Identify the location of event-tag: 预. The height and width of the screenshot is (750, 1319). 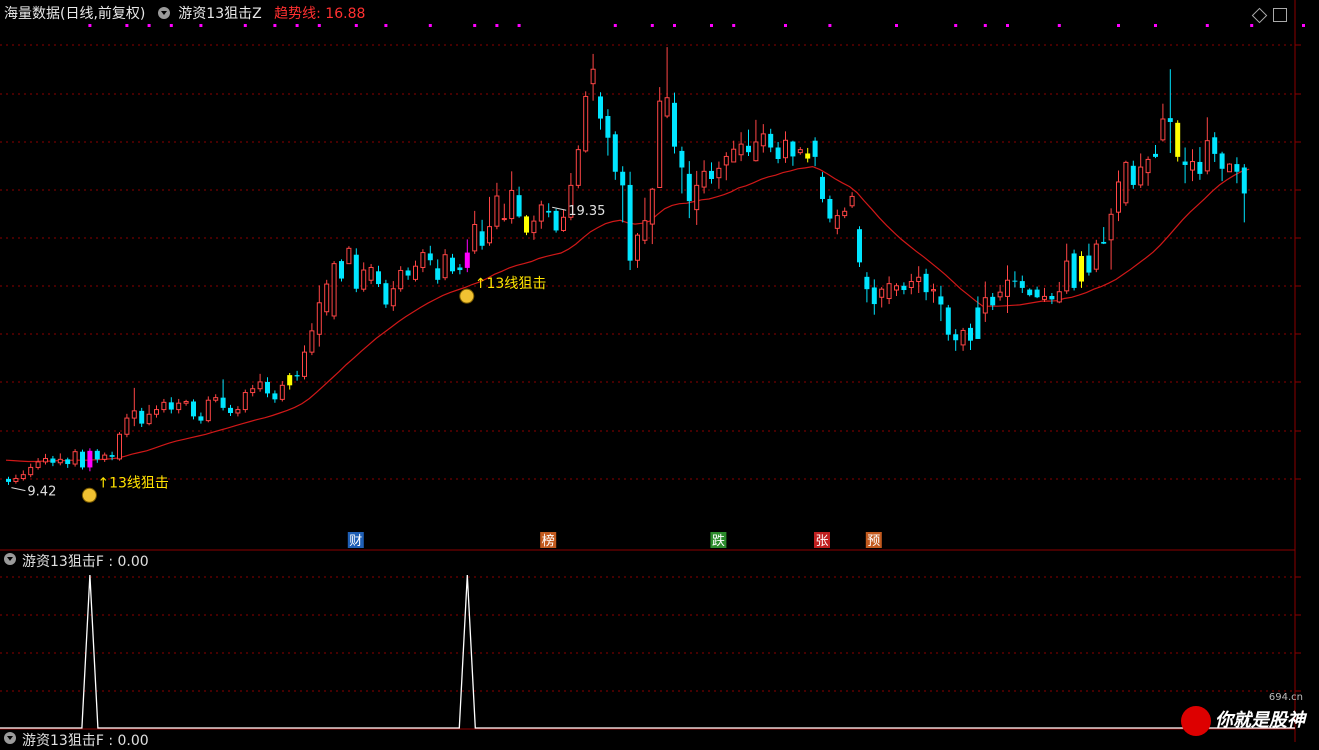
(873, 541).